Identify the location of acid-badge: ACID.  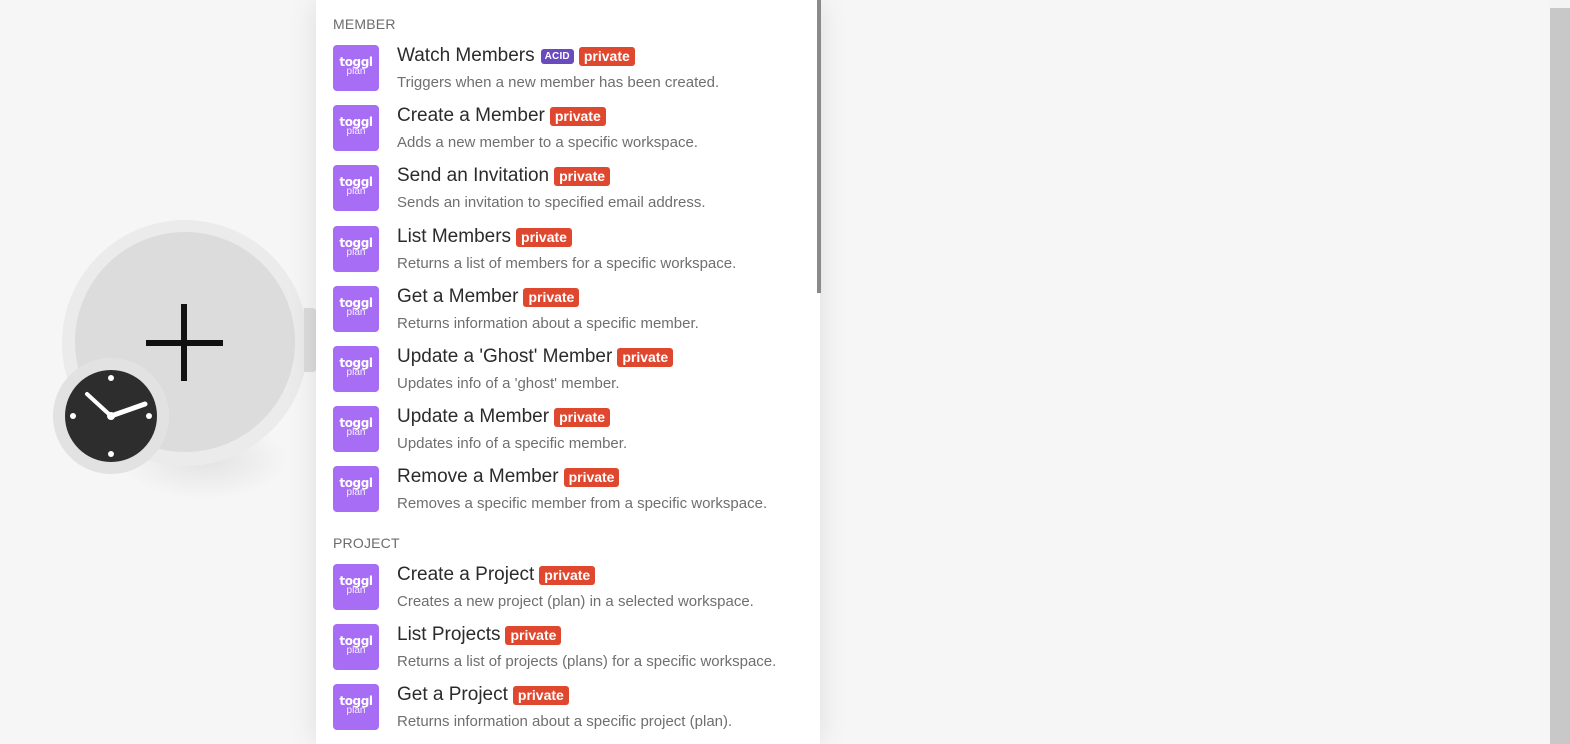
(557, 56).